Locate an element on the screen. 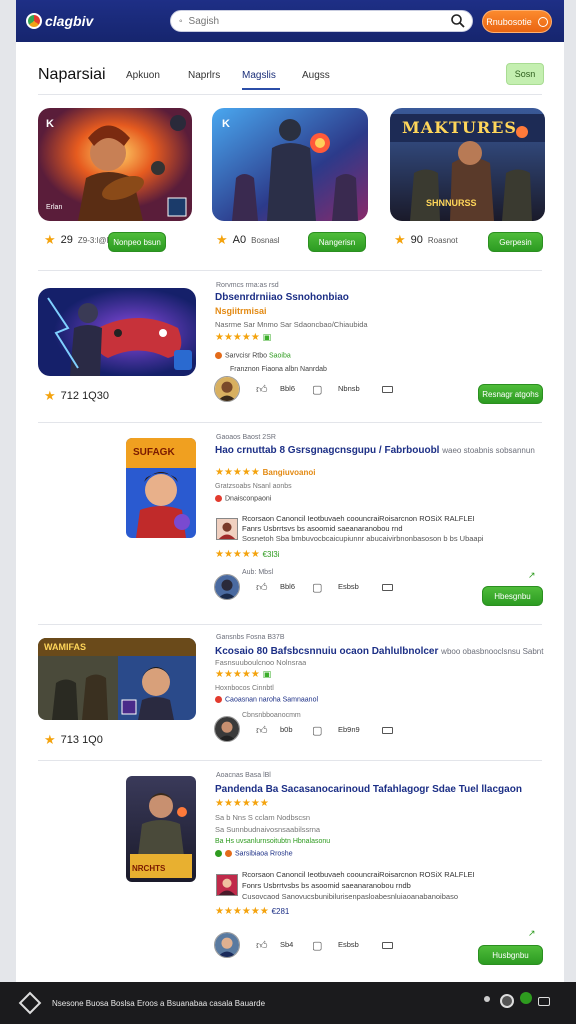 The width and height of the screenshot is (576, 1024). card-badge-3: Caoasnan naroha Samnaanol is located at coordinates (266, 699).